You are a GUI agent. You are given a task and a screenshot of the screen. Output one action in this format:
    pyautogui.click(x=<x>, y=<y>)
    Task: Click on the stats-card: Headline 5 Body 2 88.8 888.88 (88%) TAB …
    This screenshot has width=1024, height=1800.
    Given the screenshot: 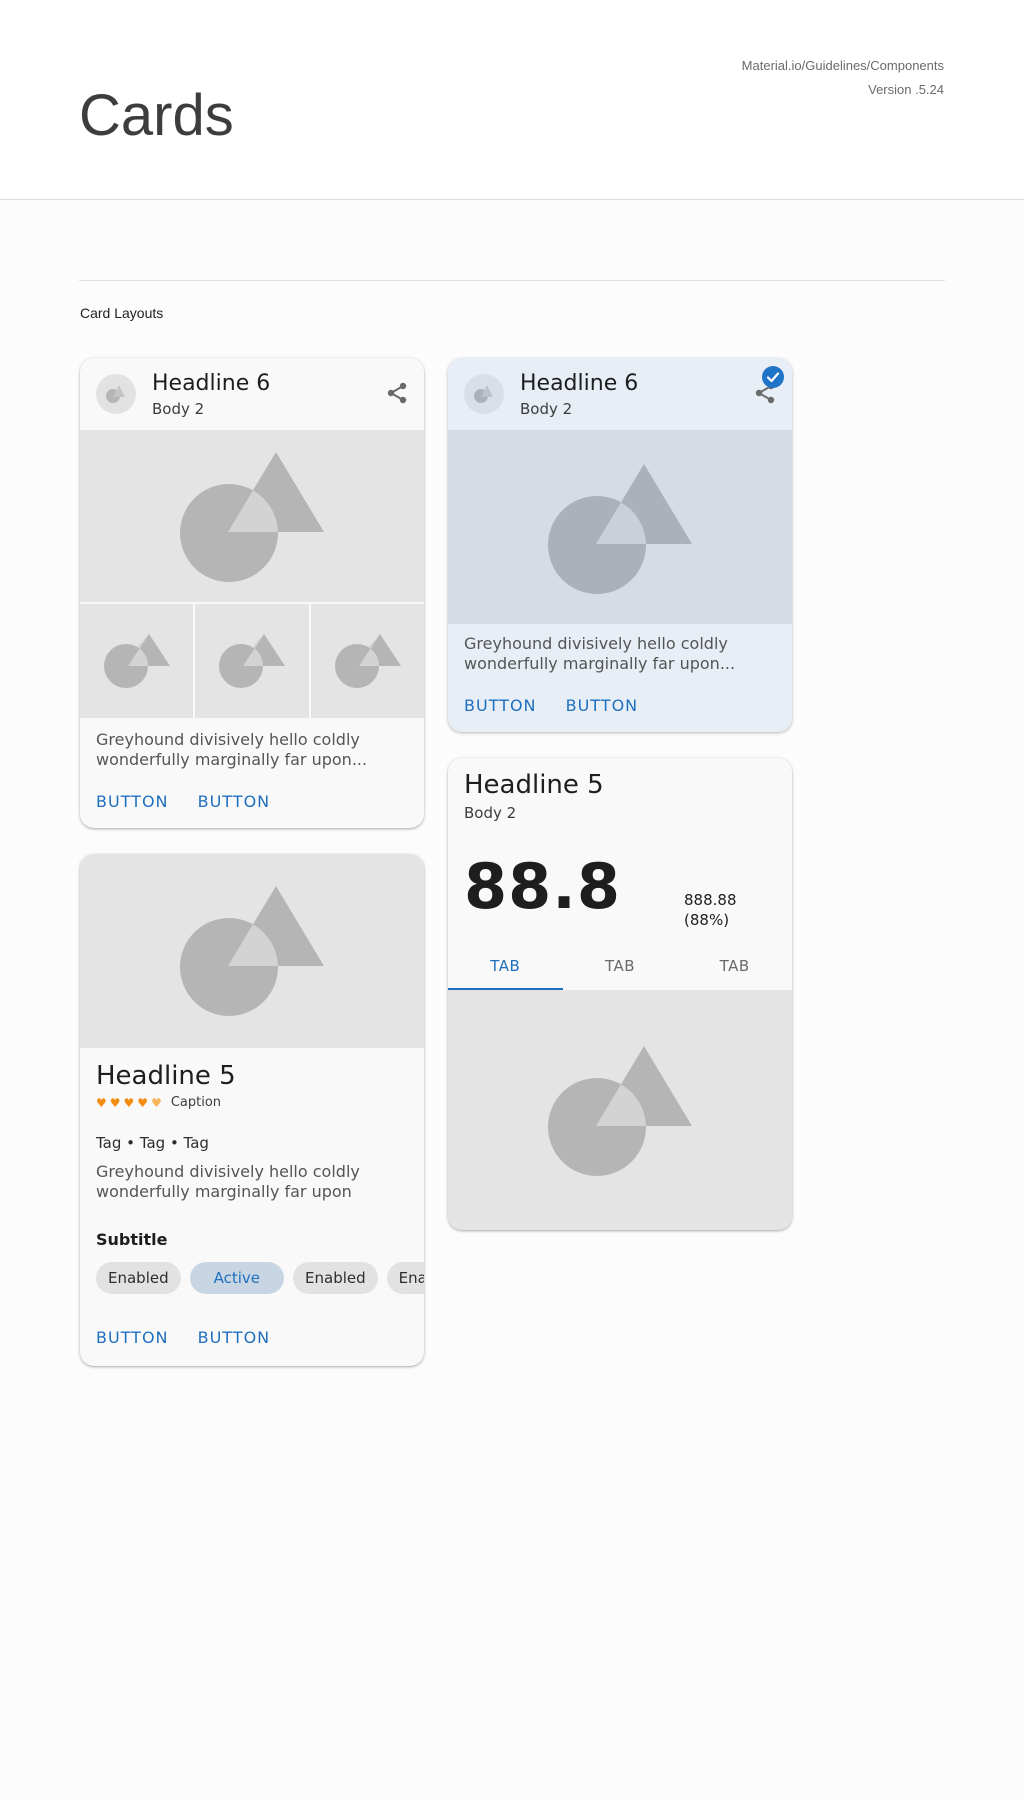 What is the action you would take?
    pyautogui.click(x=620, y=994)
    